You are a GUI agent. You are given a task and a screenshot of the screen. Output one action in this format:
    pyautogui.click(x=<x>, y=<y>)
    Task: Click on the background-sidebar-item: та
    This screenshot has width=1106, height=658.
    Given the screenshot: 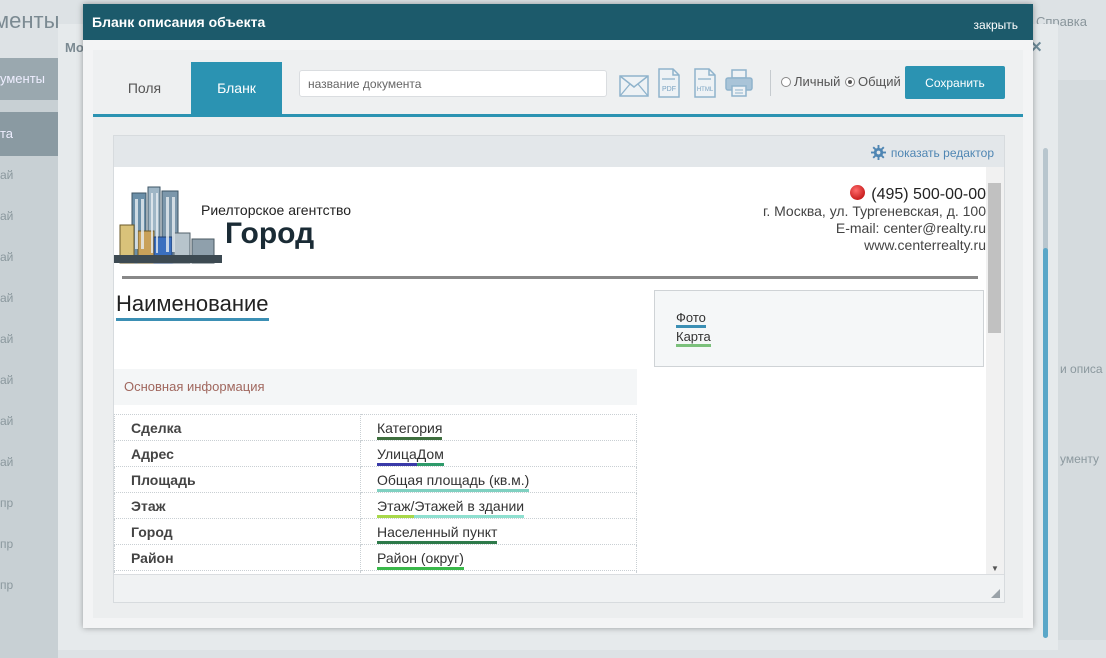 What is the action you would take?
    pyautogui.click(x=29, y=134)
    